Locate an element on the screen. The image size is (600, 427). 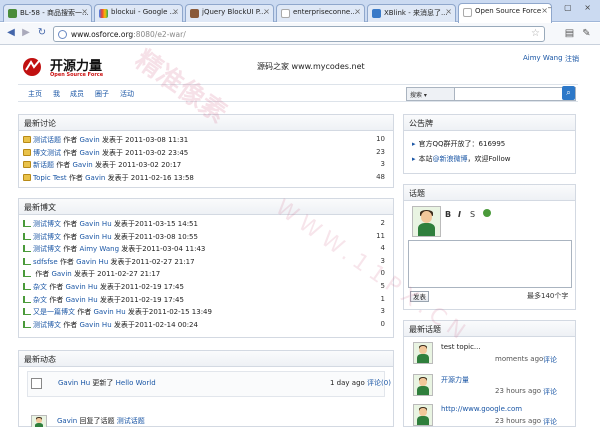
google-favicon-icon is located at coordinates (103, 13).